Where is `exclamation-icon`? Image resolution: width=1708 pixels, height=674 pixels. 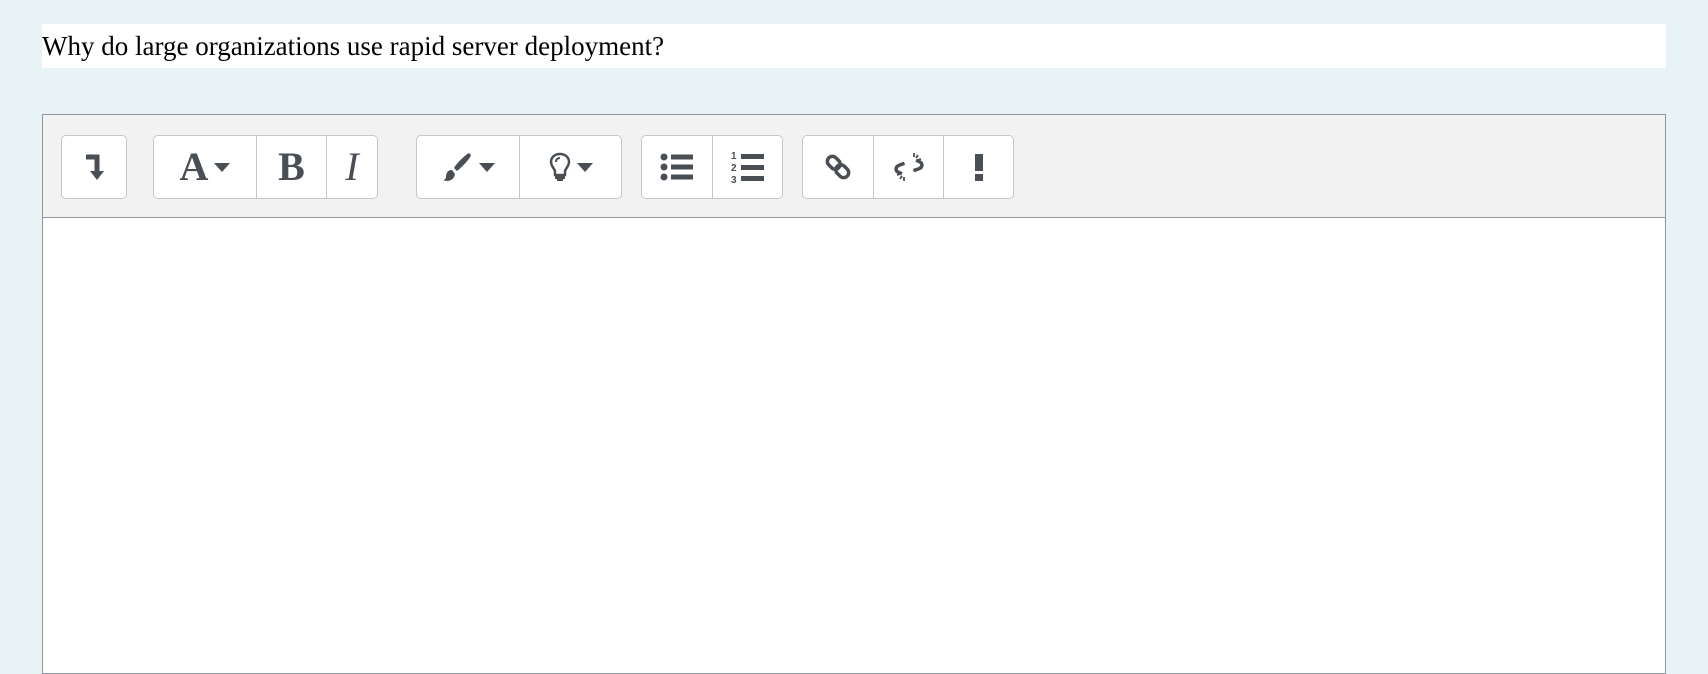
exclamation-icon is located at coordinates (978, 167).